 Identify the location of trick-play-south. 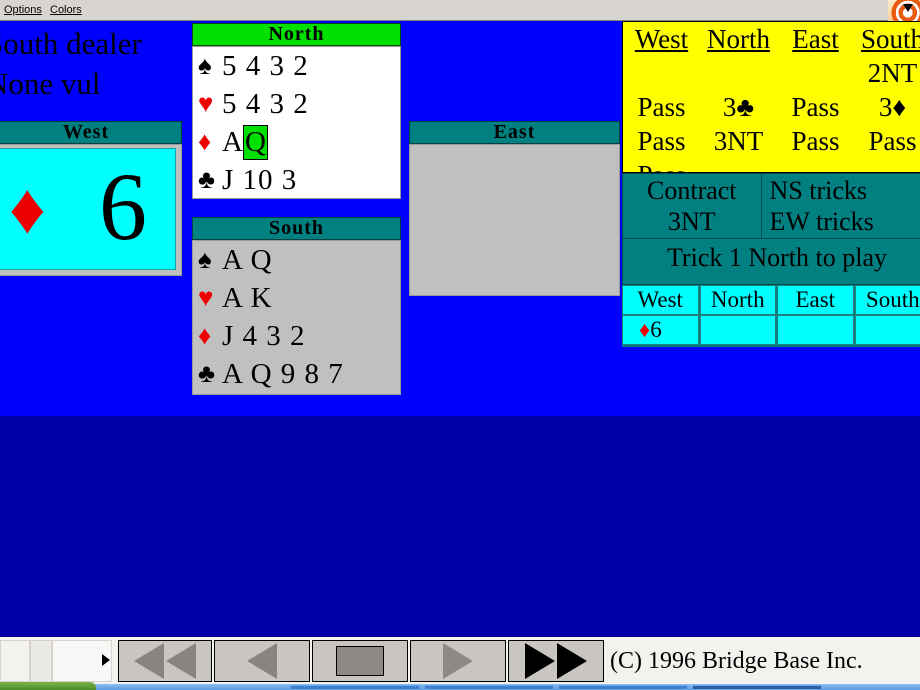
(887, 330).